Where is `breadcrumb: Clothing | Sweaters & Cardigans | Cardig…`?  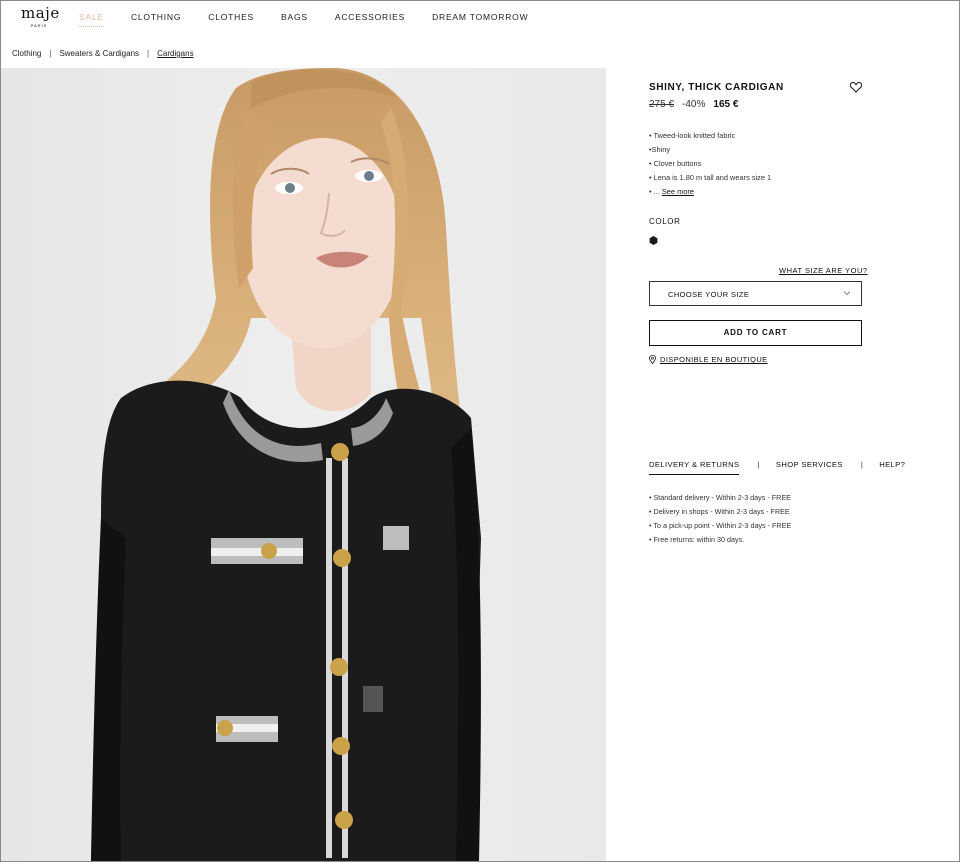 breadcrumb: Clothing | Sweaters & Cardigans | Cardig… is located at coordinates (103, 53).